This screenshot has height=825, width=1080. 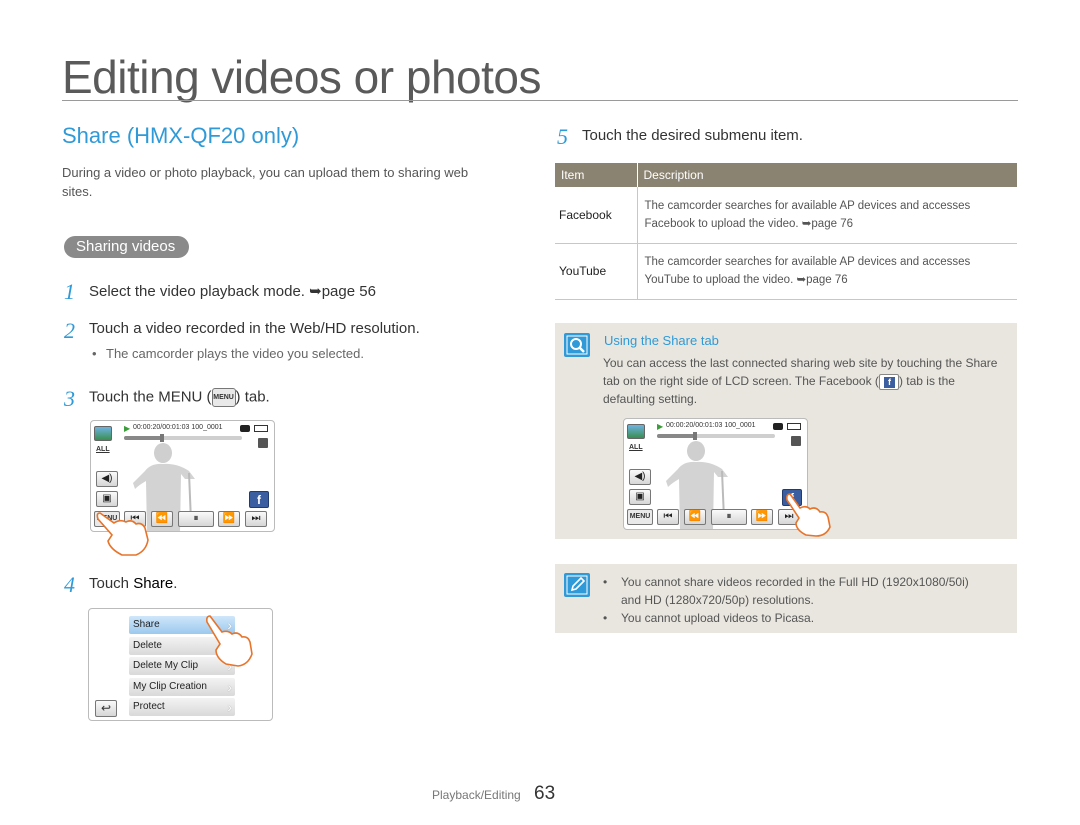 I want to click on table-header-item: Item, so click(x=596, y=175).